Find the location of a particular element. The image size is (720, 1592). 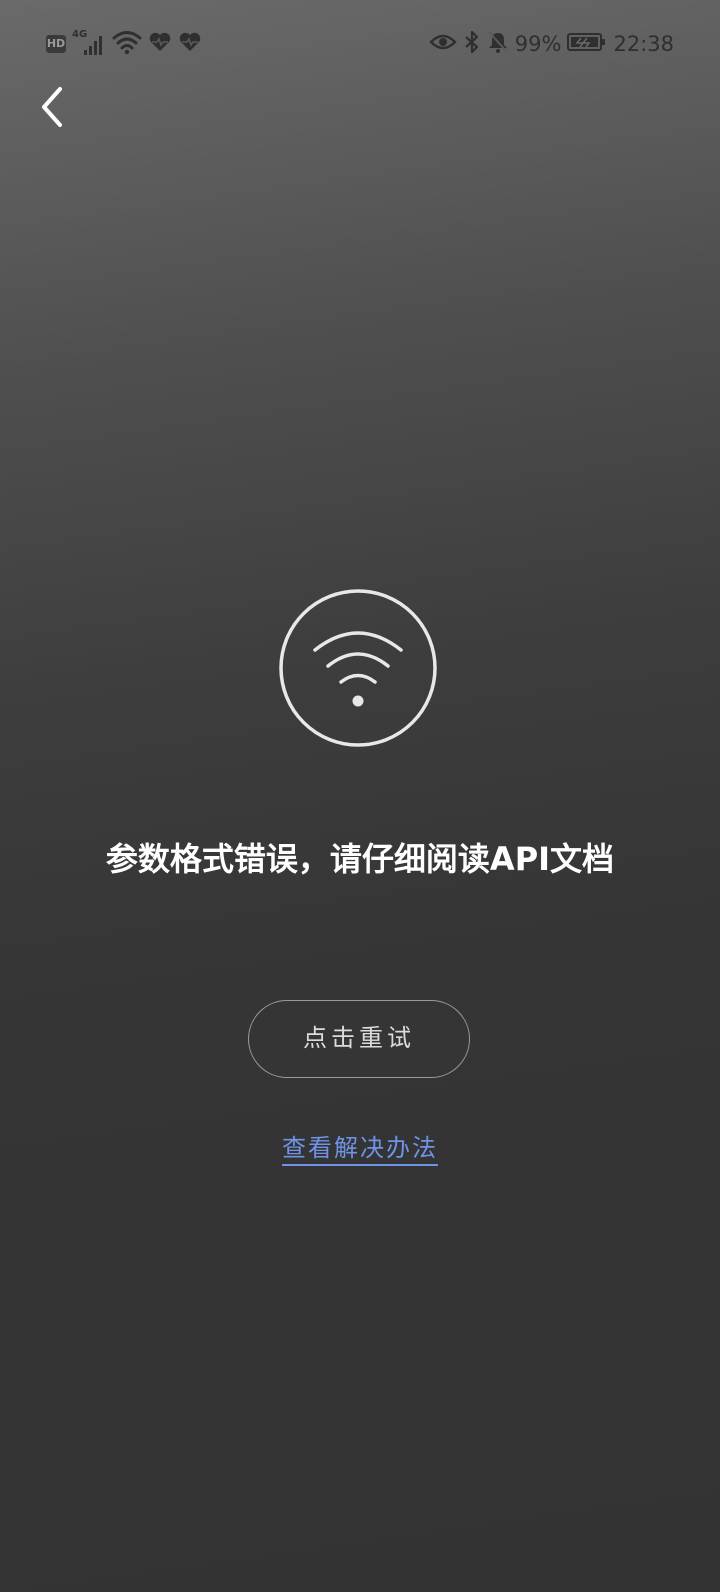

mute-icon is located at coordinates (498, 44).